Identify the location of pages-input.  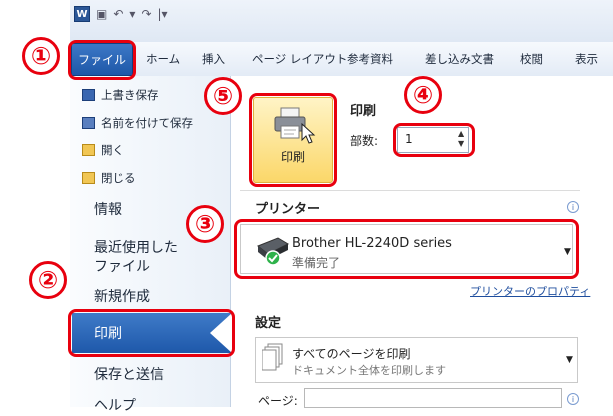
(433, 398).